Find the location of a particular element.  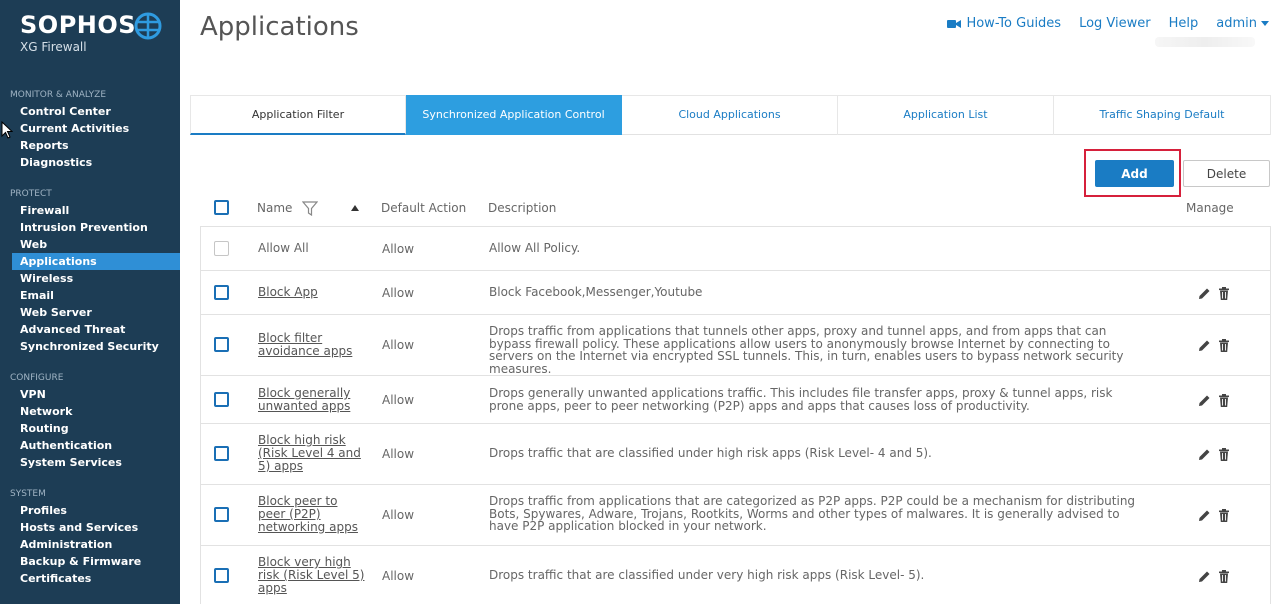

column-name-header: Name is located at coordinates (274, 208).